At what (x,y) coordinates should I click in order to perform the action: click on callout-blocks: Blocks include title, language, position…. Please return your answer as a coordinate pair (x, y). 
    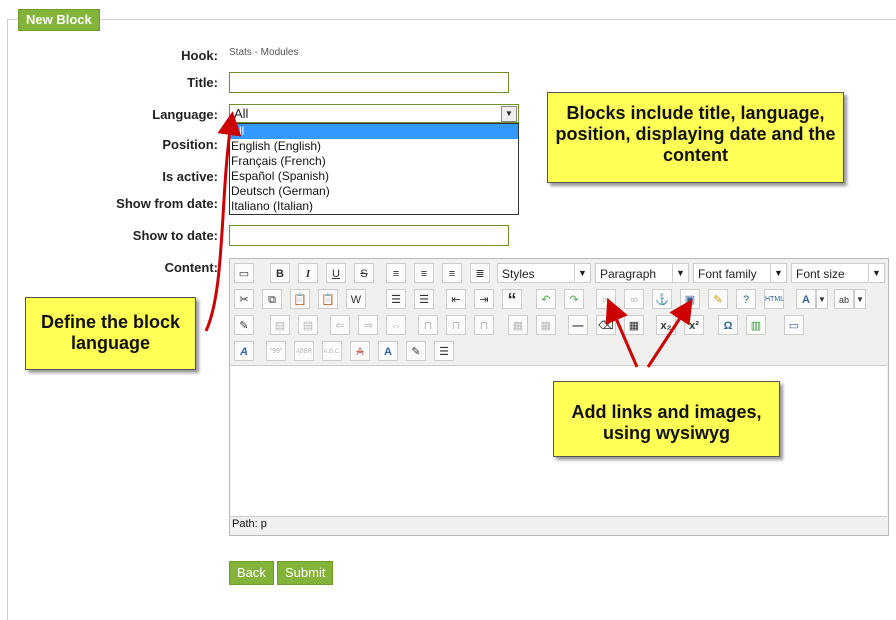
    Looking at the image, I should click on (695, 137).